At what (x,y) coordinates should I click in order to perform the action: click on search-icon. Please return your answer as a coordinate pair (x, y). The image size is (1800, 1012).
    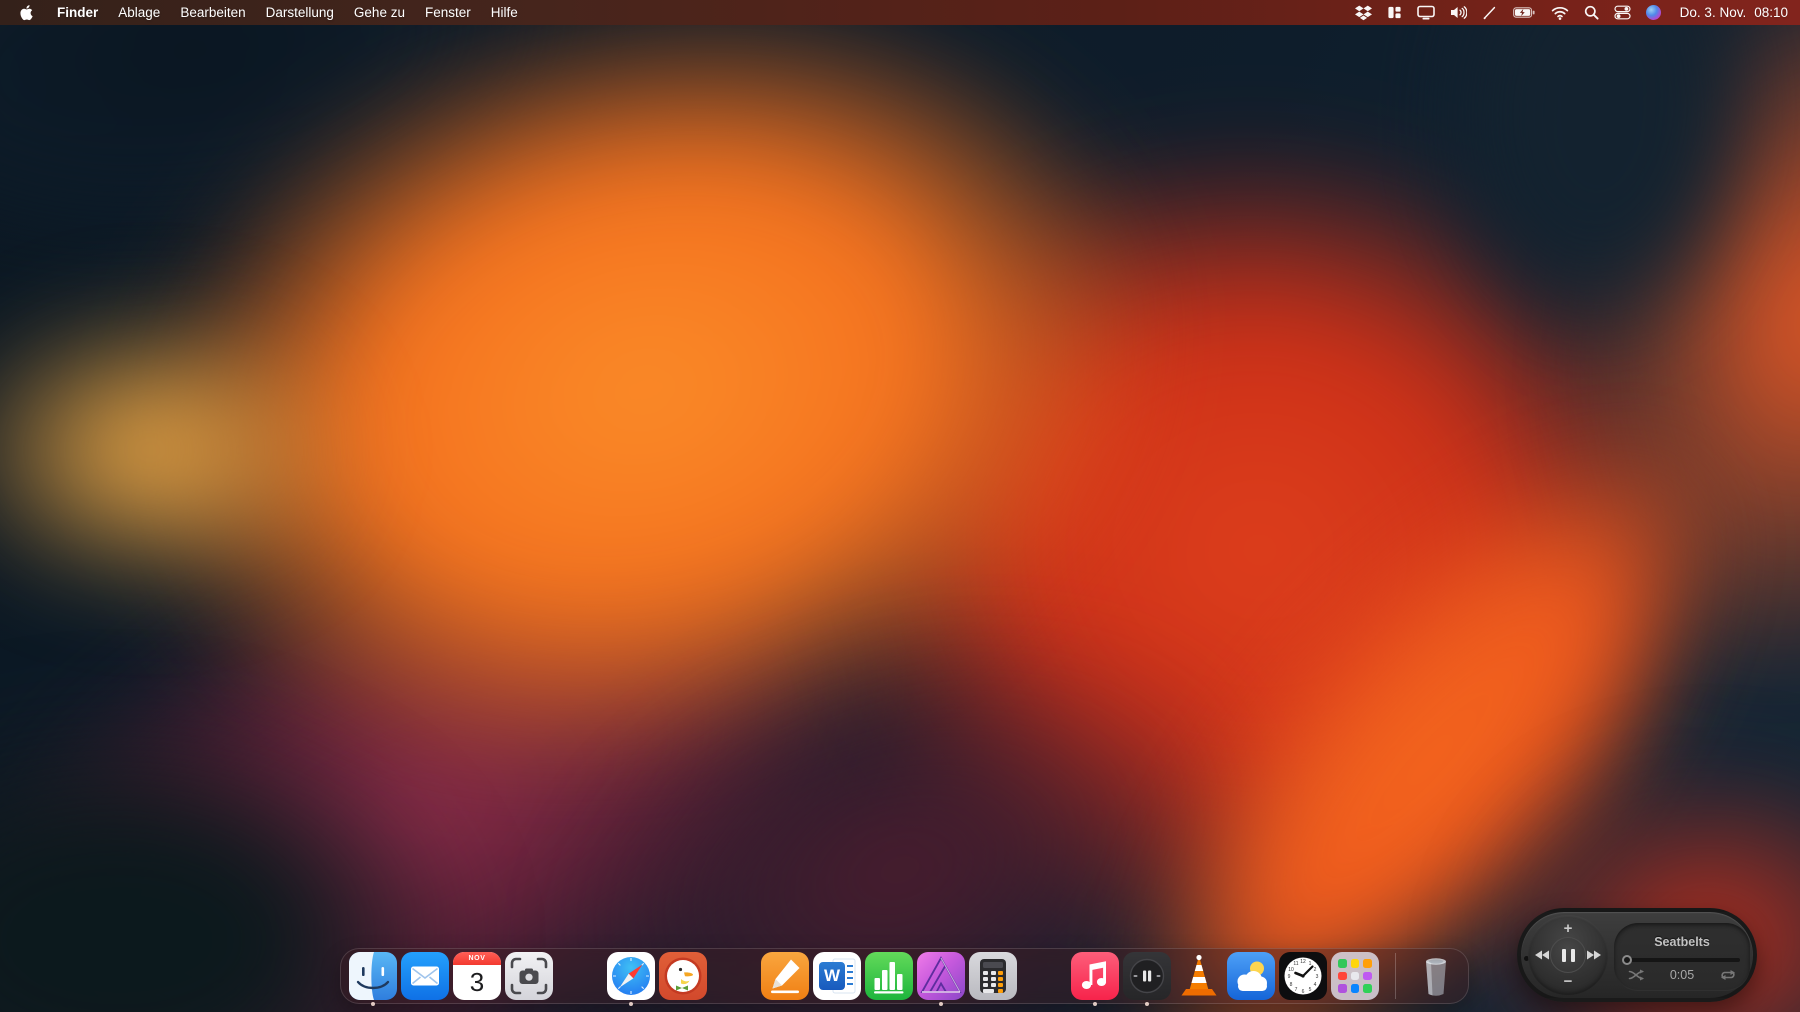
    Looking at the image, I should click on (1591, 12).